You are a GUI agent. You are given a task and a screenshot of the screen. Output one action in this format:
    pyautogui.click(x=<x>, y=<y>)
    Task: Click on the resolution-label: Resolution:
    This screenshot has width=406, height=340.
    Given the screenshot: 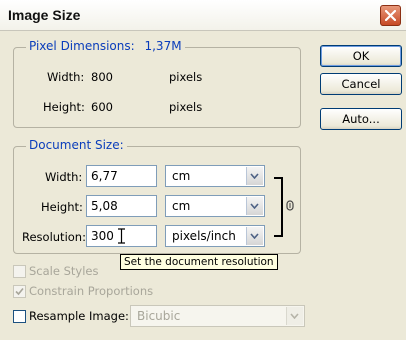 What is the action you would take?
    pyautogui.click(x=54, y=237)
    